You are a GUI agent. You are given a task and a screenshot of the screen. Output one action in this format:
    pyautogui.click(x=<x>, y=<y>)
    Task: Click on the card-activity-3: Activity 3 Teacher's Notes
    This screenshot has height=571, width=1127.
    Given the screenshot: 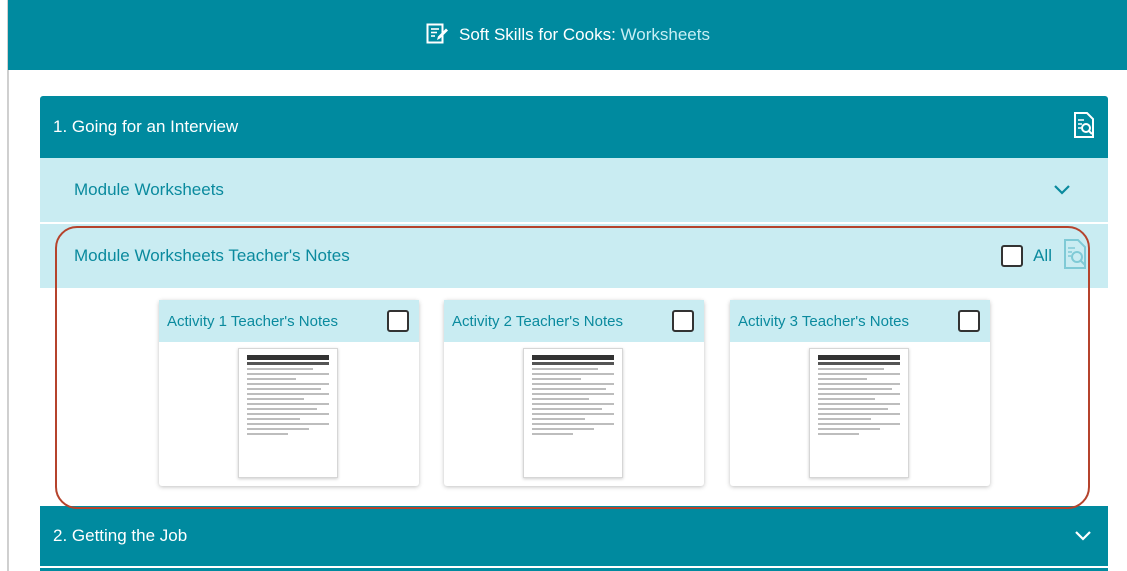 What is the action you would take?
    pyautogui.click(x=860, y=393)
    